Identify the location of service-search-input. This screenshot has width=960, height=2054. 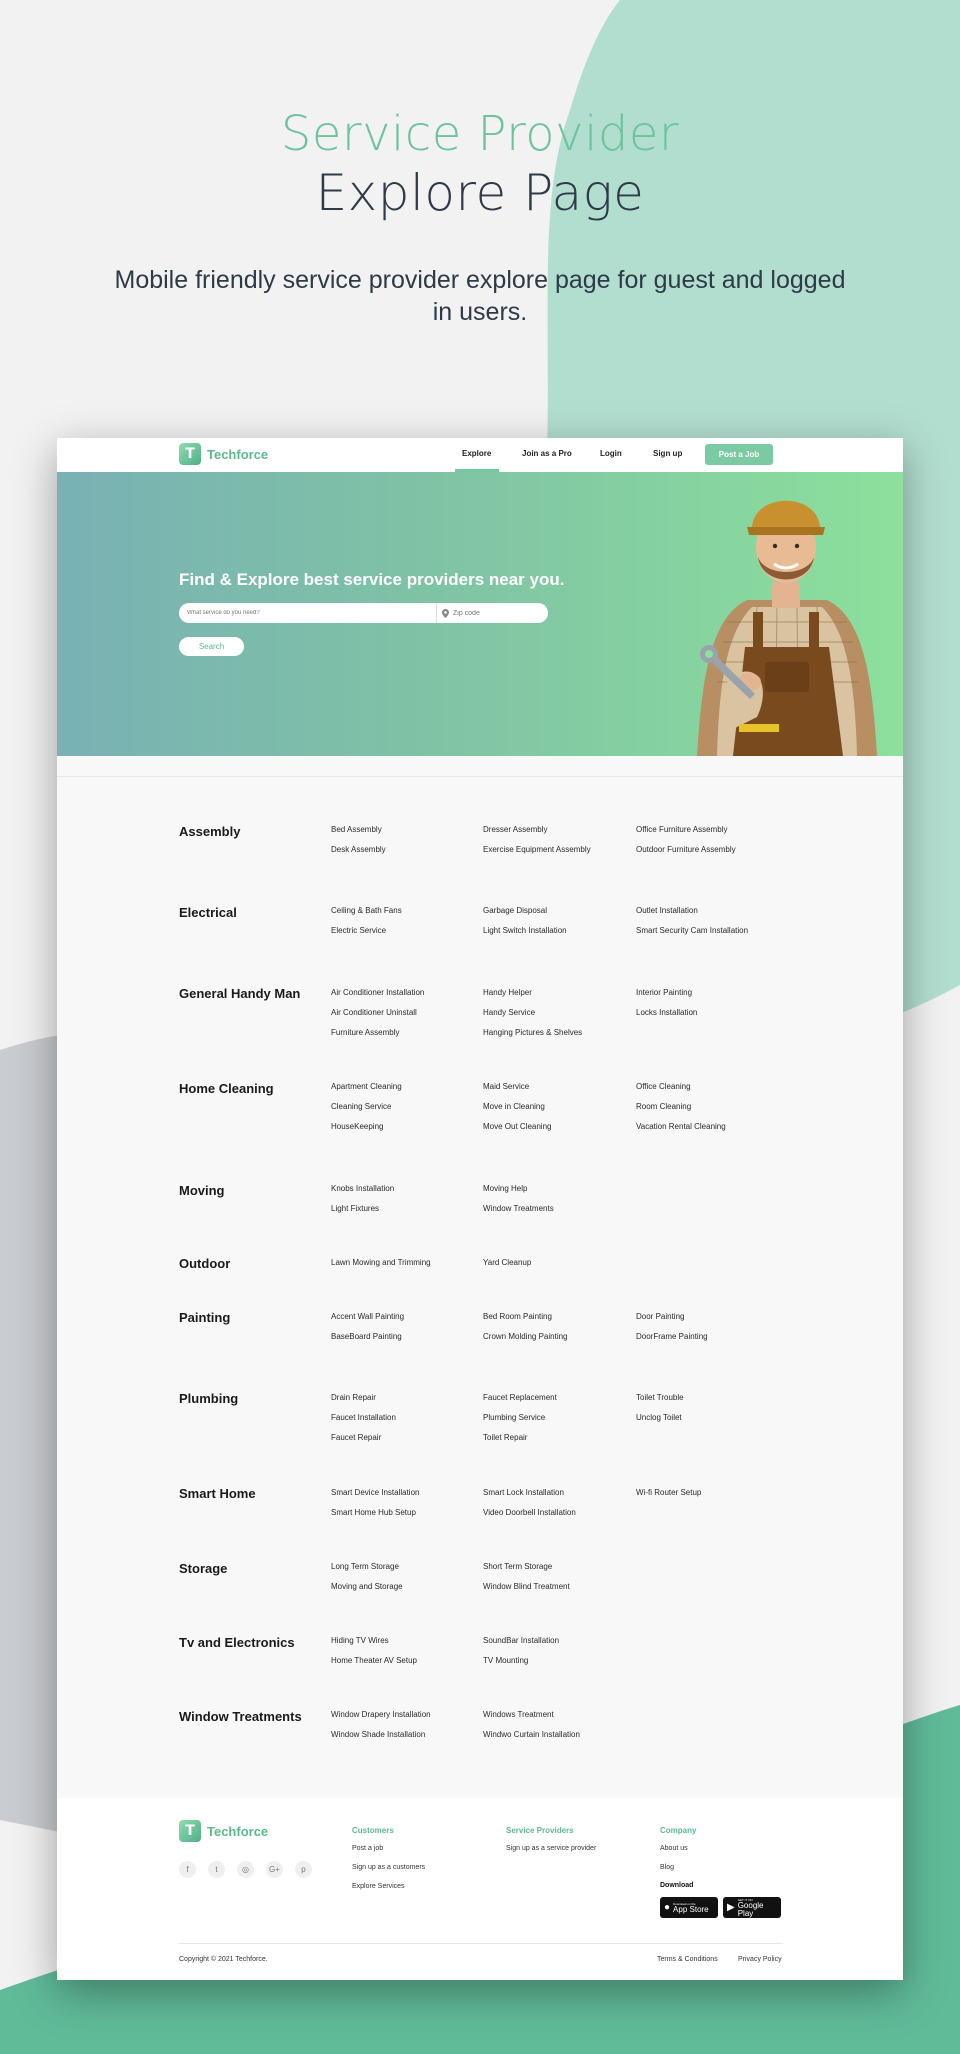
(307, 613).